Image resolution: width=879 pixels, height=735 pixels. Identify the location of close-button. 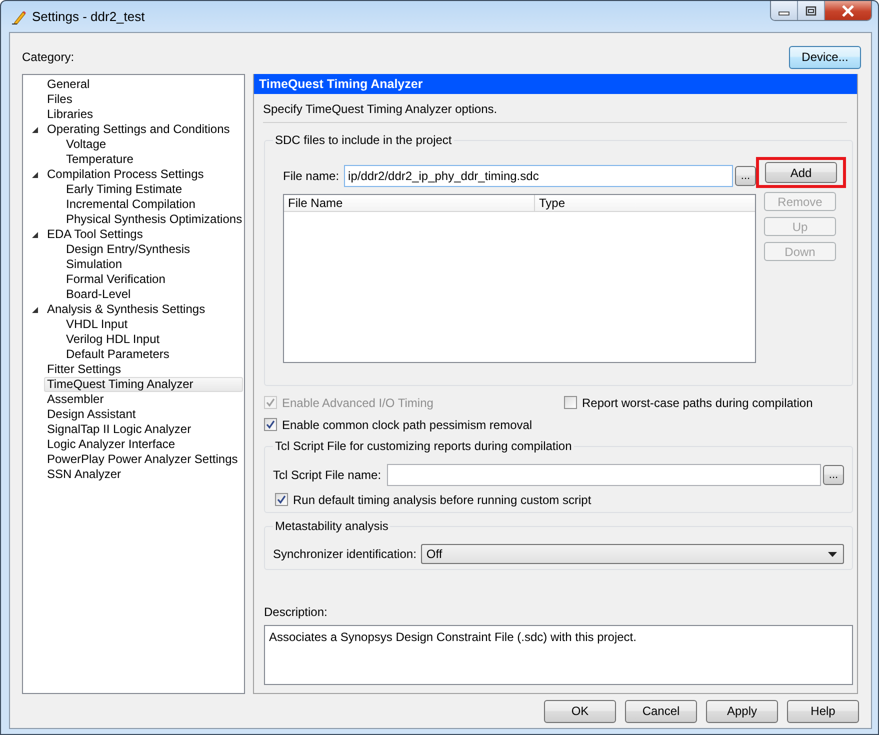
(848, 10).